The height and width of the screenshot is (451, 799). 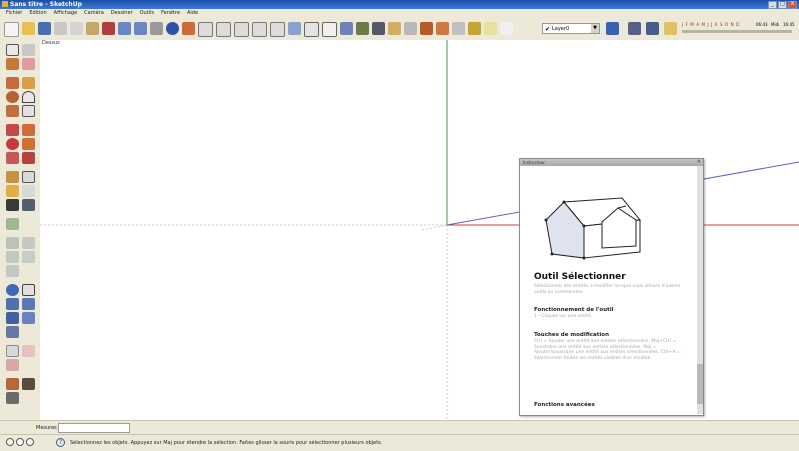 What do you see at coordinates (28, 50) in the screenshot?
I see `component-icon` at bounding box center [28, 50].